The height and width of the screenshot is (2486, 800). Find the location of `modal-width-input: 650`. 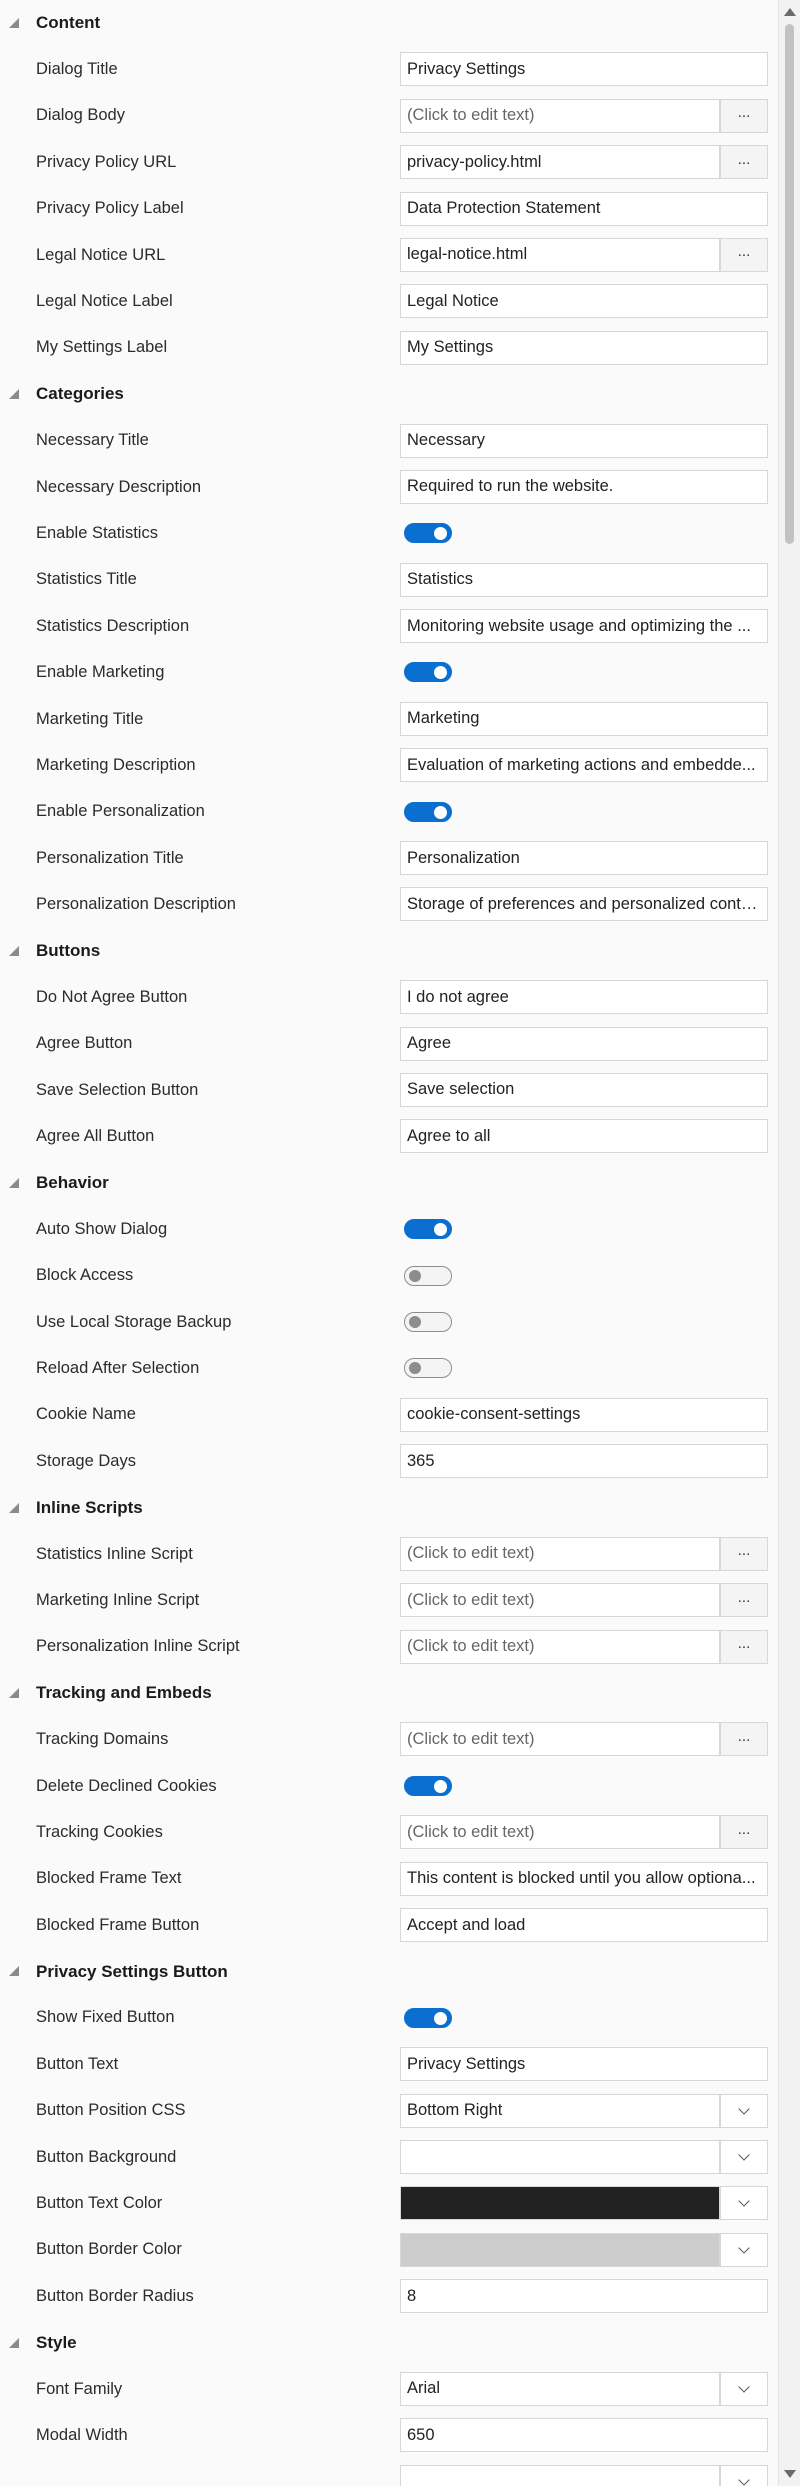

modal-width-input: 650 is located at coordinates (584, 2435).